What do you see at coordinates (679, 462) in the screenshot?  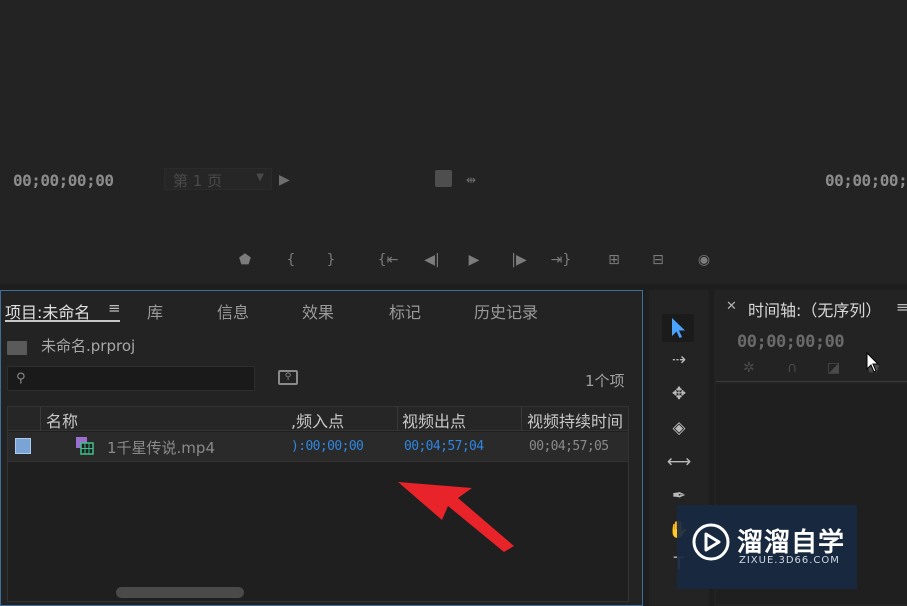 I see `slip-tool-icon: ⟷` at bounding box center [679, 462].